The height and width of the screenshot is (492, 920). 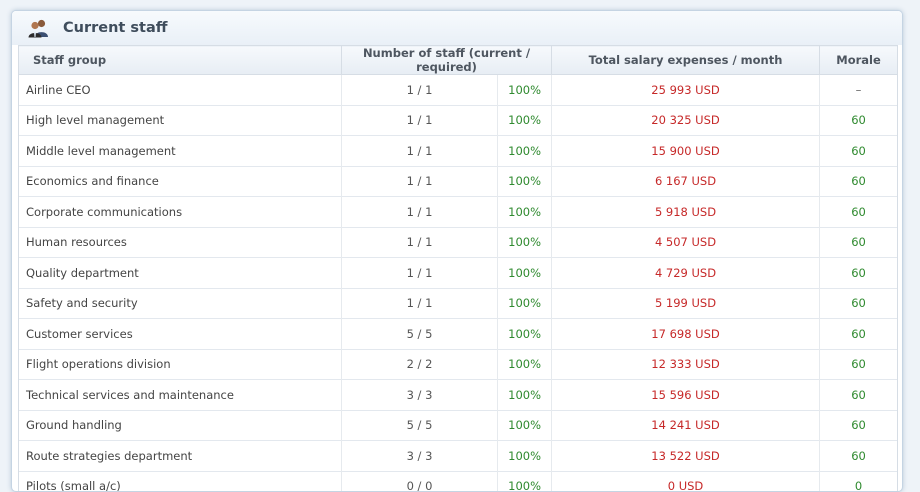 What do you see at coordinates (38, 28) in the screenshot?
I see `staff-group-icon` at bounding box center [38, 28].